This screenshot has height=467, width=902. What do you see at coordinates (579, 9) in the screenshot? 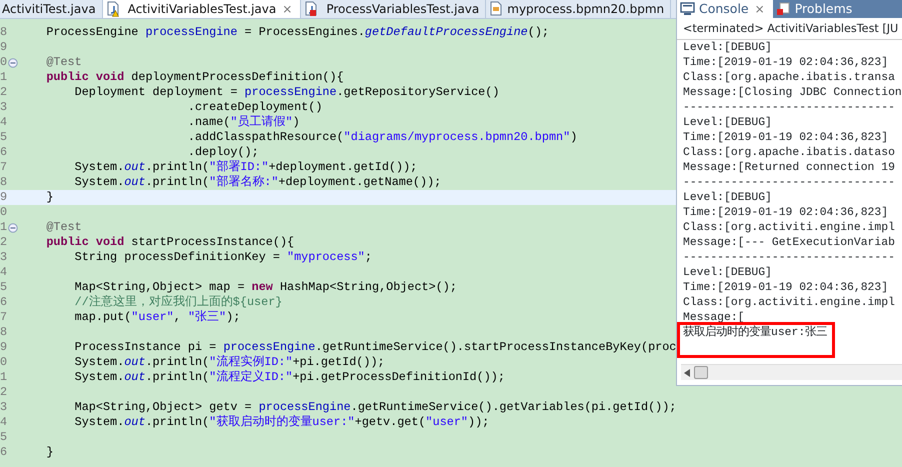
I see `editor-tab: myprocess.bpmn20.bpmn` at bounding box center [579, 9].